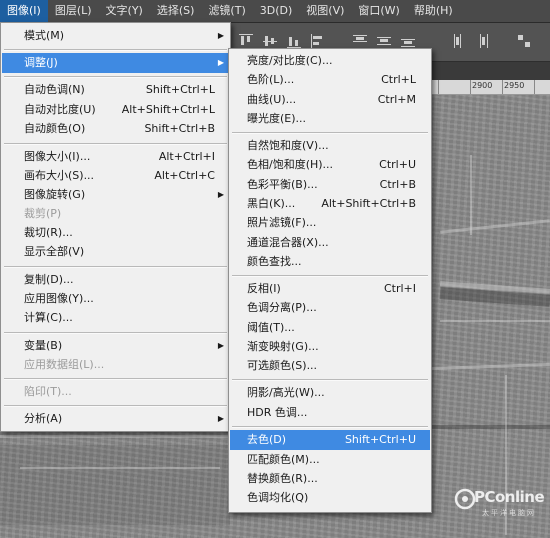  What do you see at coordinates (399, 288) in the screenshot?
I see `shortcut-label: Ctrl+I` at bounding box center [399, 288].